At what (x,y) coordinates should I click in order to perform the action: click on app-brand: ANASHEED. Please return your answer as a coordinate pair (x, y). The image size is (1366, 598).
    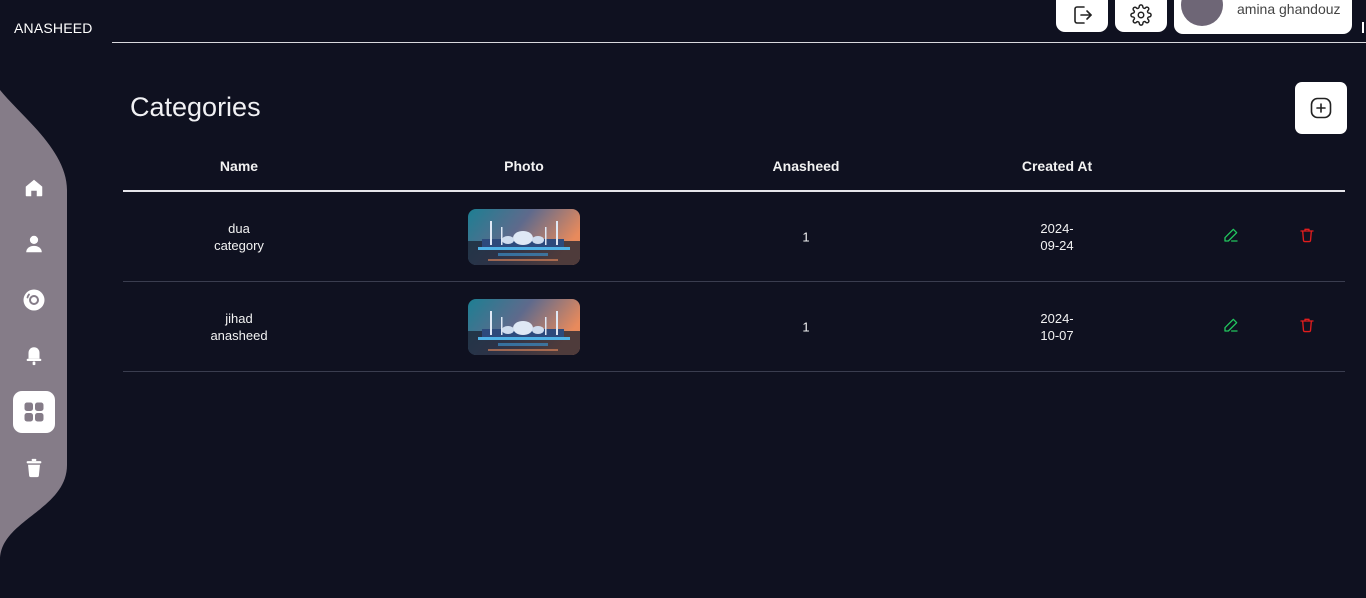
    Looking at the image, I should click on (53, 28).